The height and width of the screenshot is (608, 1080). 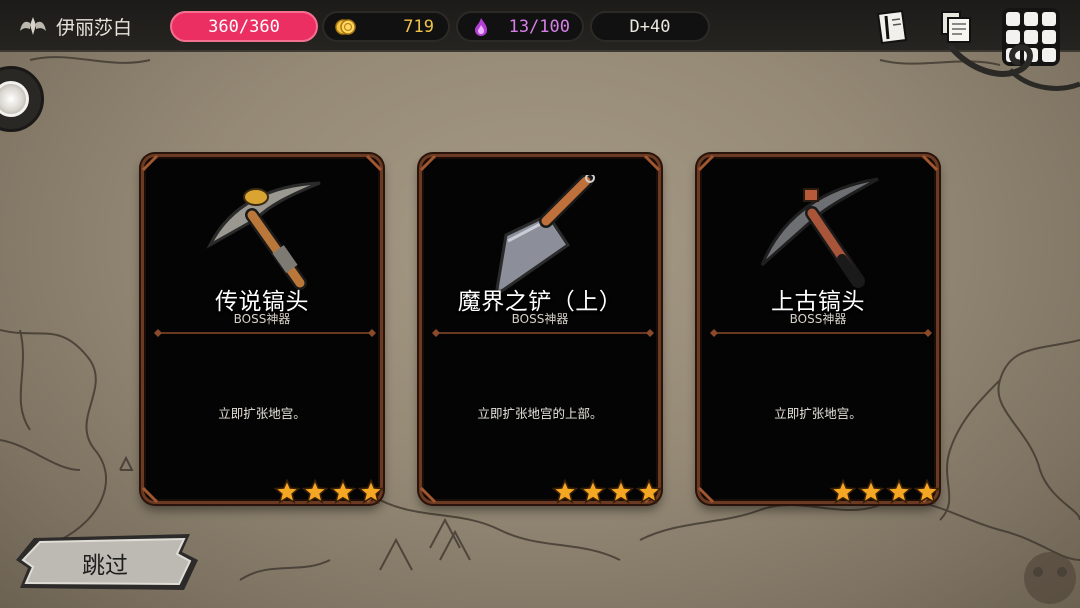 I want to click on reward-card-1: 传说镐头 BOSS神器 立即扩张地宫。, so click(x=262, y=329).